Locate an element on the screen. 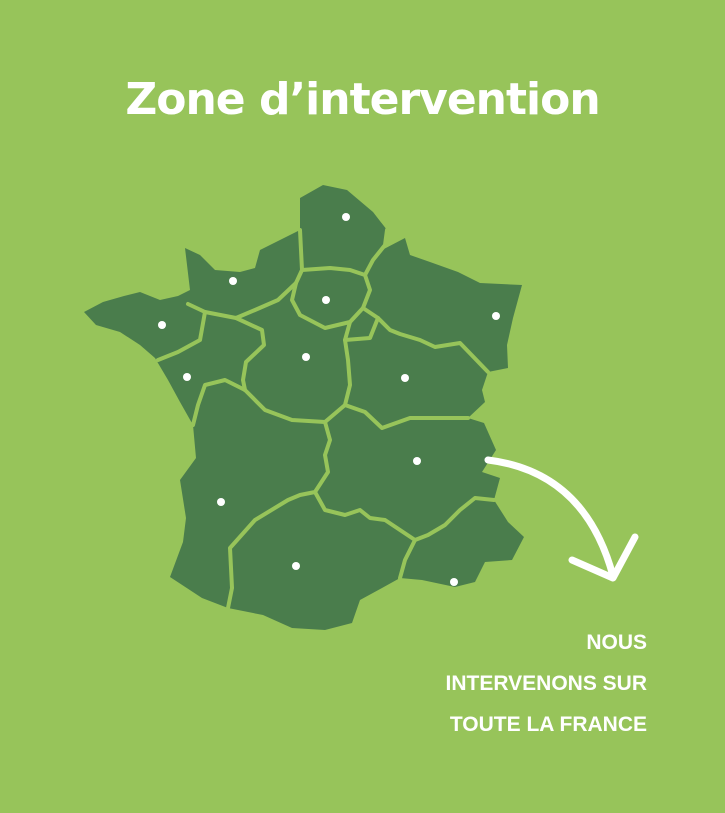 This screenshot has height=813, width=725. marker-nouvelle-aquitaine is located at coordinates (221, 502).